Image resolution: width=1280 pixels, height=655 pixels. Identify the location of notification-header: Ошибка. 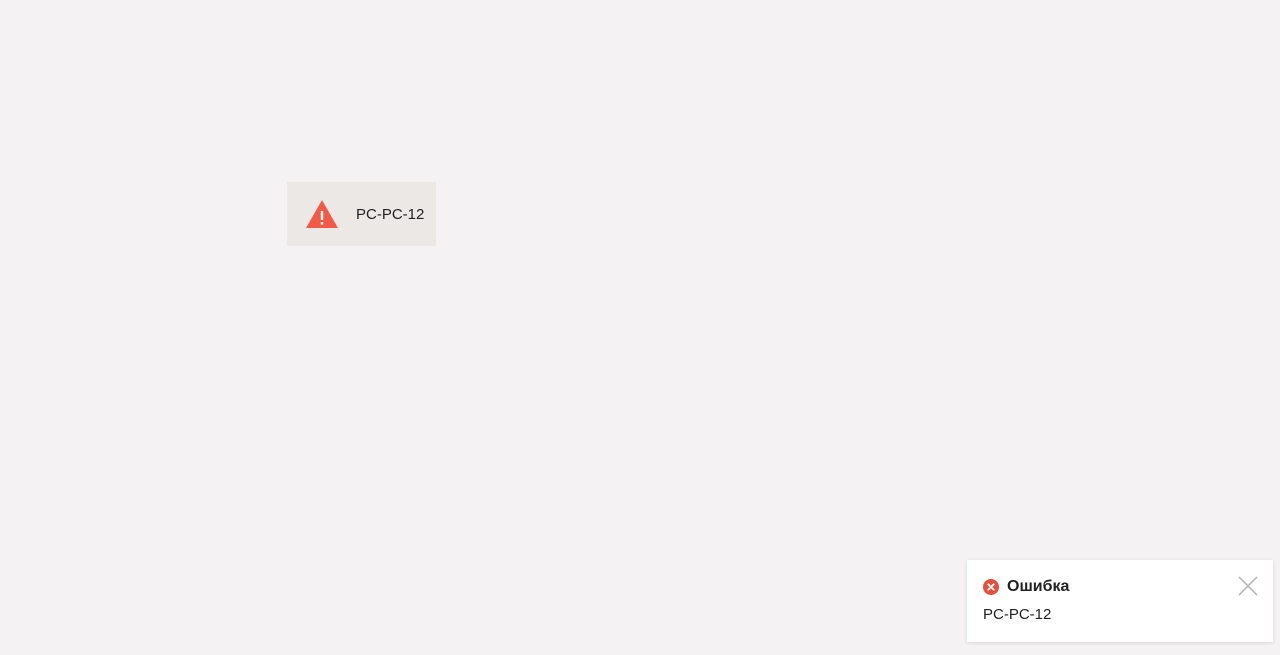
(1120, 587).